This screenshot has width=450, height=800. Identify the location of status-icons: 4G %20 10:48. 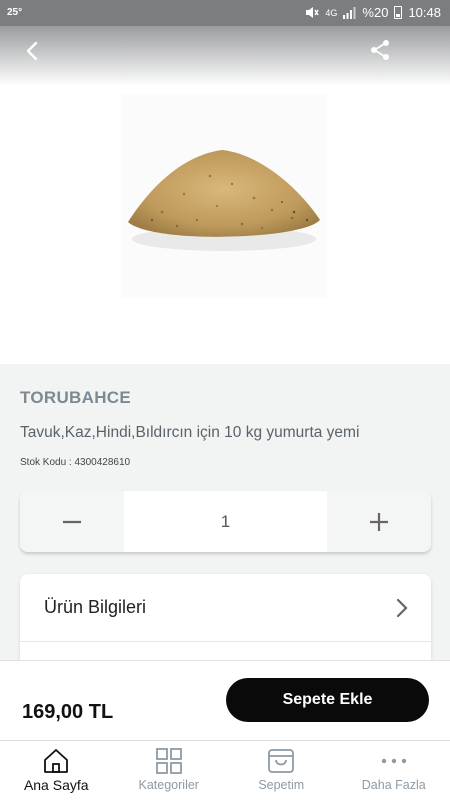
(373, 12).